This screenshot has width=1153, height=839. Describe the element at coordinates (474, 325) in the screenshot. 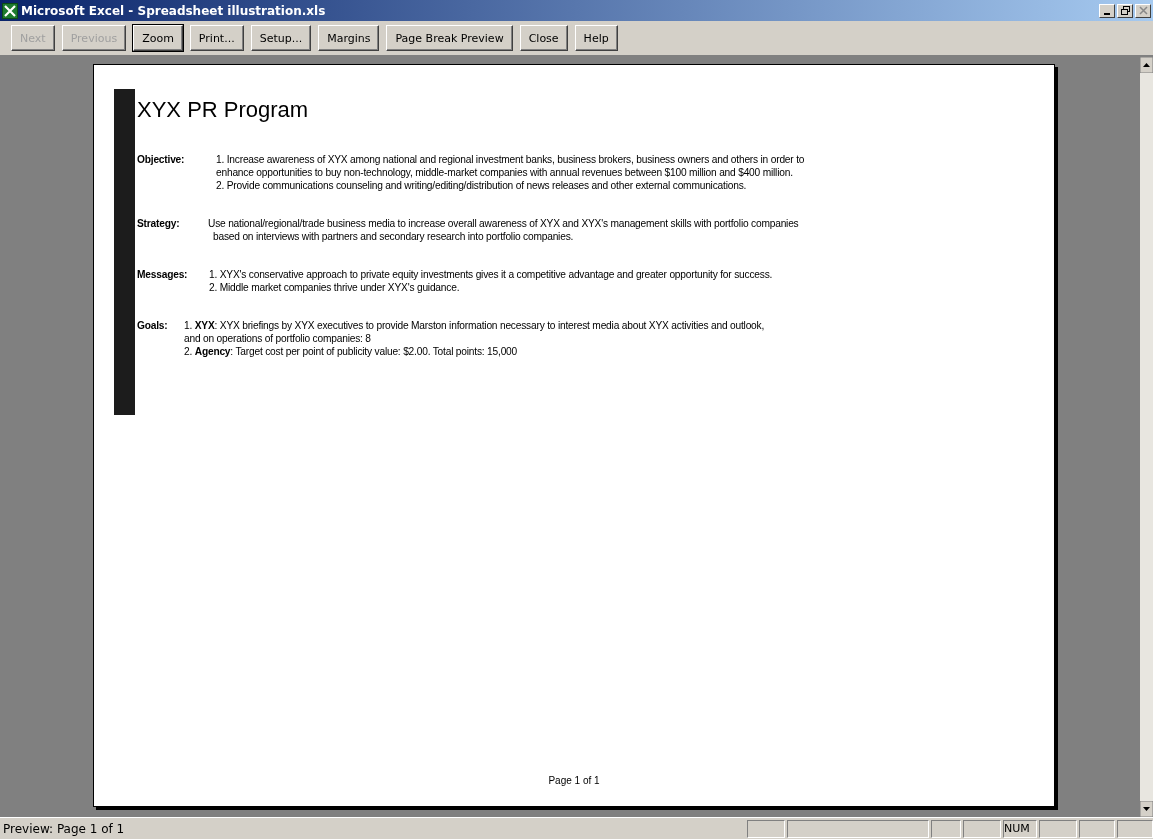

I see `section-text: 1. XYX: XYX briefings by XYX executives to provide Marston information necessary to interest media about XYX activities and outlook,` at that location.